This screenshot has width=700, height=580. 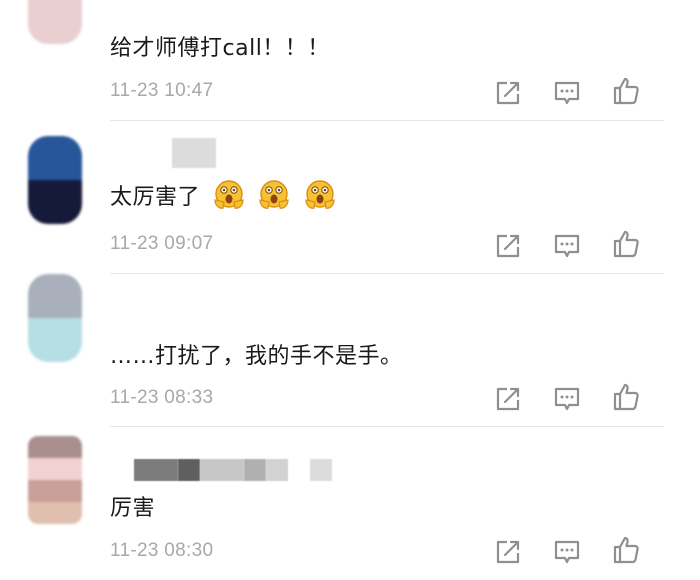 What do you see at coordinates (162, 243) in the screenshot?
I see `comment-time: 11-23 09:07` at bounding box center [162, 243].